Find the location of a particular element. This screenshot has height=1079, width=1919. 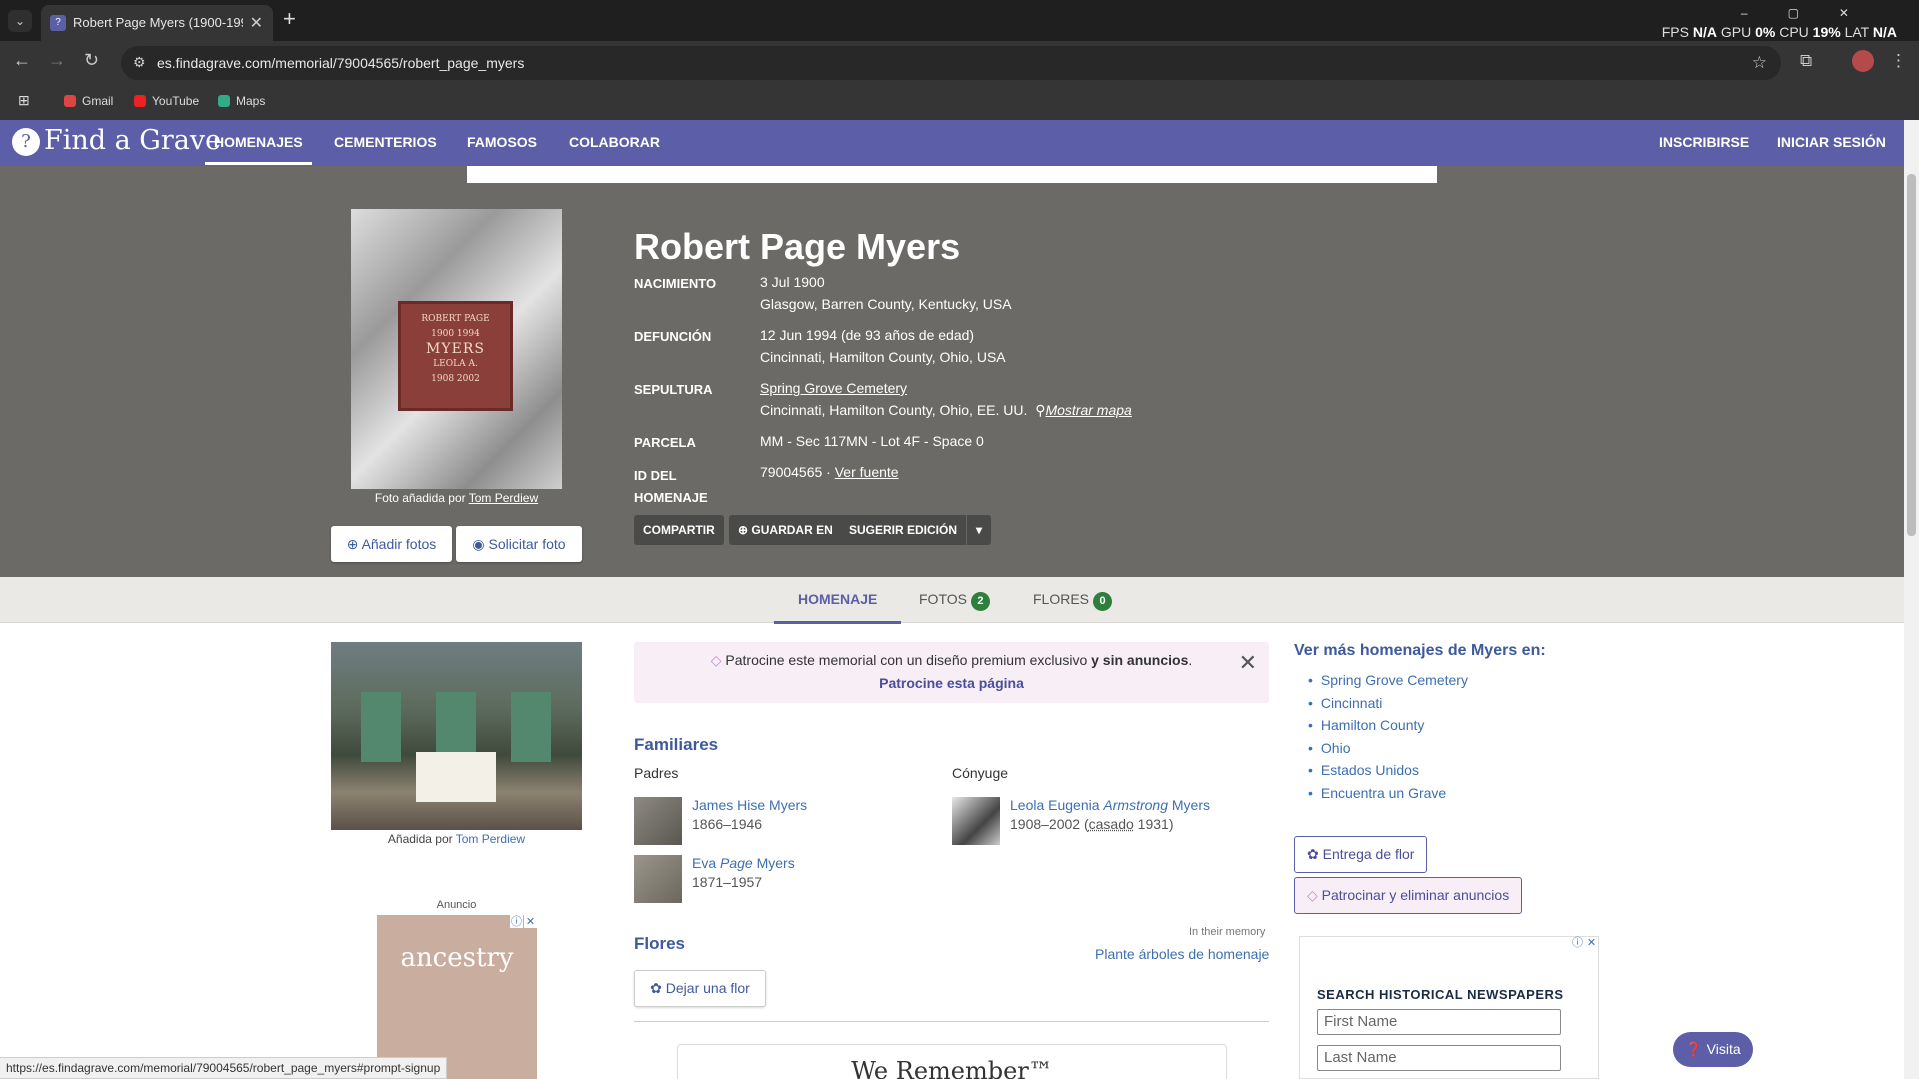

bookmark-maps: Maps is located at coordinates (241, 101).